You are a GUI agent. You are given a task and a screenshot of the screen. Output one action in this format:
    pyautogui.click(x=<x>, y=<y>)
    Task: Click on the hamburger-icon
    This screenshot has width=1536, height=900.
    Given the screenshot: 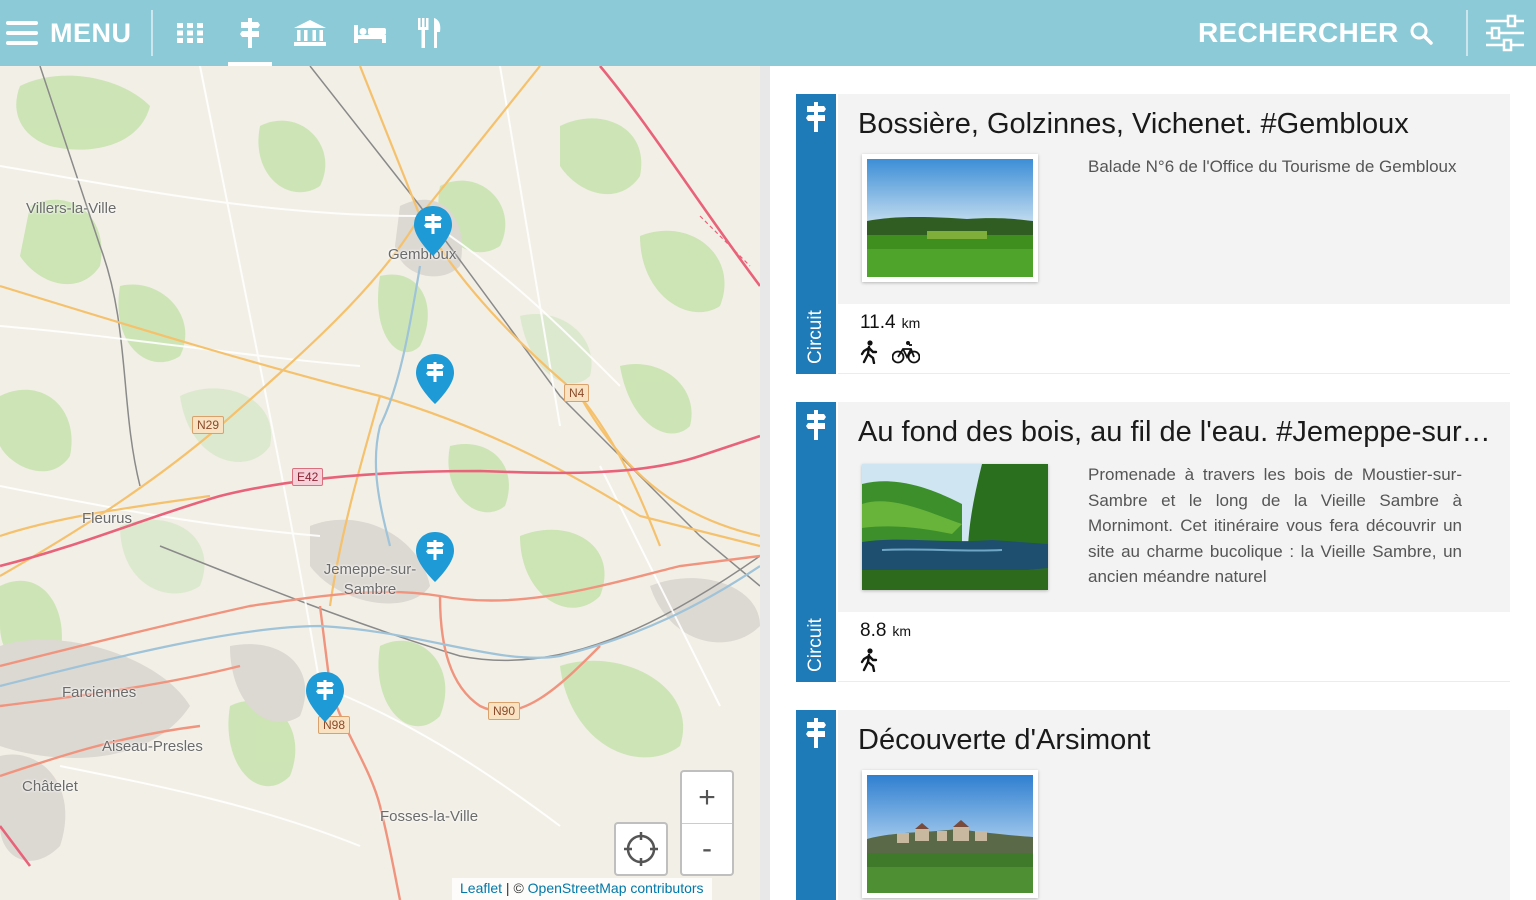 What is the action you would take?
    pyautogui.click(x=22, y=33)
    